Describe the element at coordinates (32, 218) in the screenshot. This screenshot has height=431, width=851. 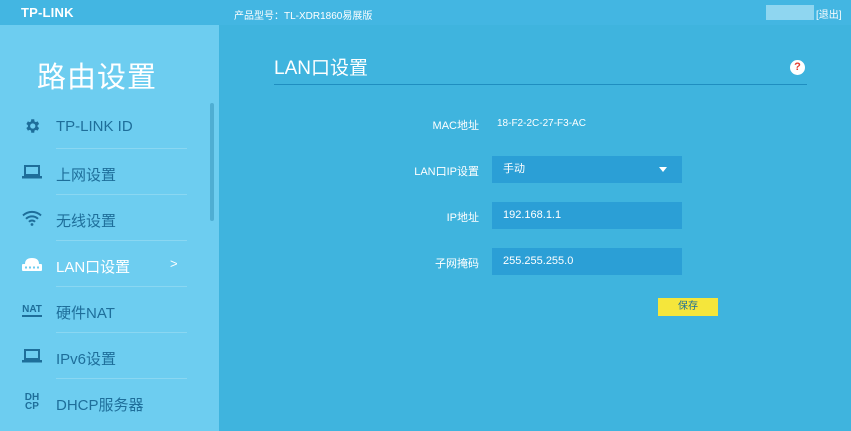
I see `wifi-icon` at that location.